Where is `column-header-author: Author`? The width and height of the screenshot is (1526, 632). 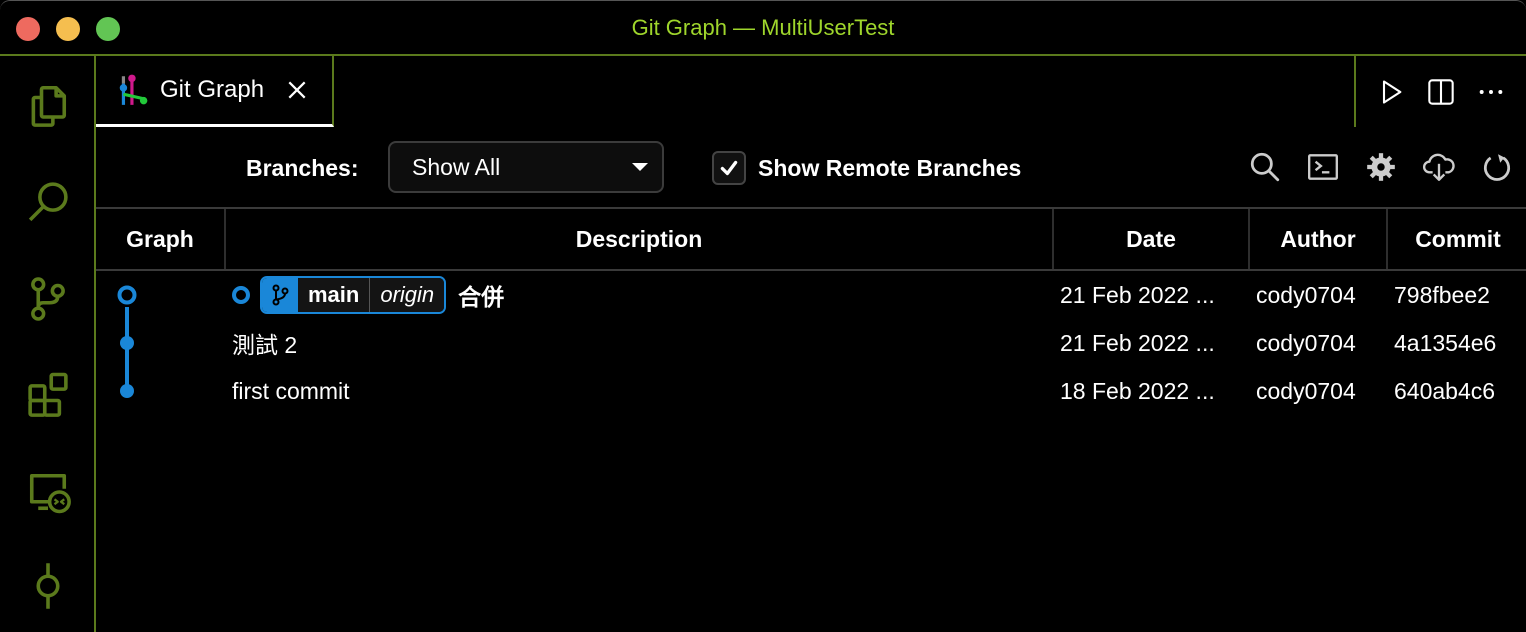
column-header-author: Author is located at coordinates (1319, 239).